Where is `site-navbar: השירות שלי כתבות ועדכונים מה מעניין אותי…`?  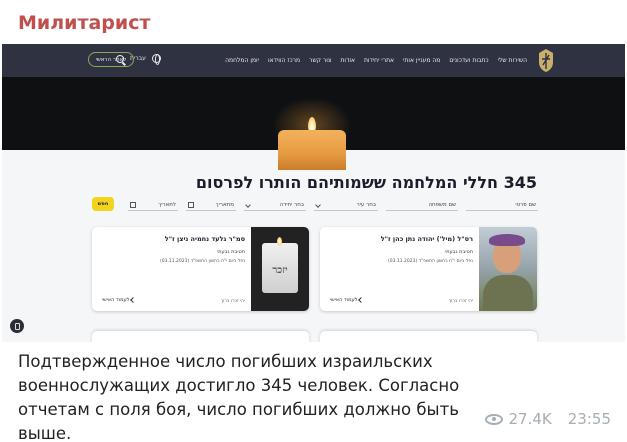 site-navbar: השירות שלי כתבות ועדכונים מה מעניין אותי… is located at coordinates (313, 60).